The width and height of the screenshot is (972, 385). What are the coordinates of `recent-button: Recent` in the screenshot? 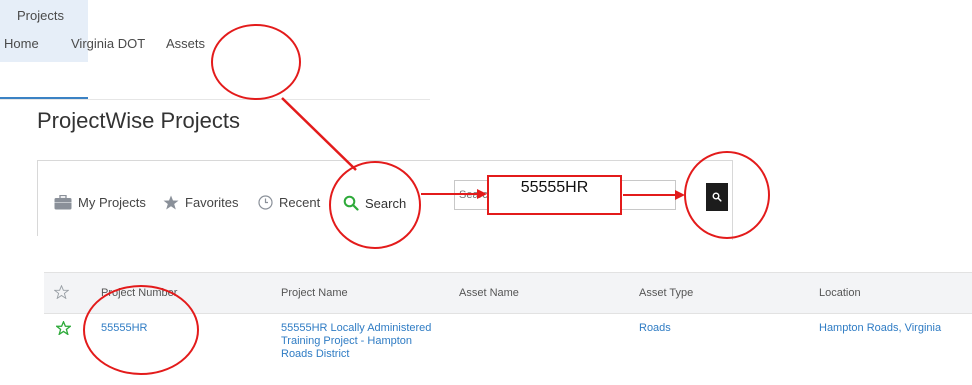 It's located at (289, 202).